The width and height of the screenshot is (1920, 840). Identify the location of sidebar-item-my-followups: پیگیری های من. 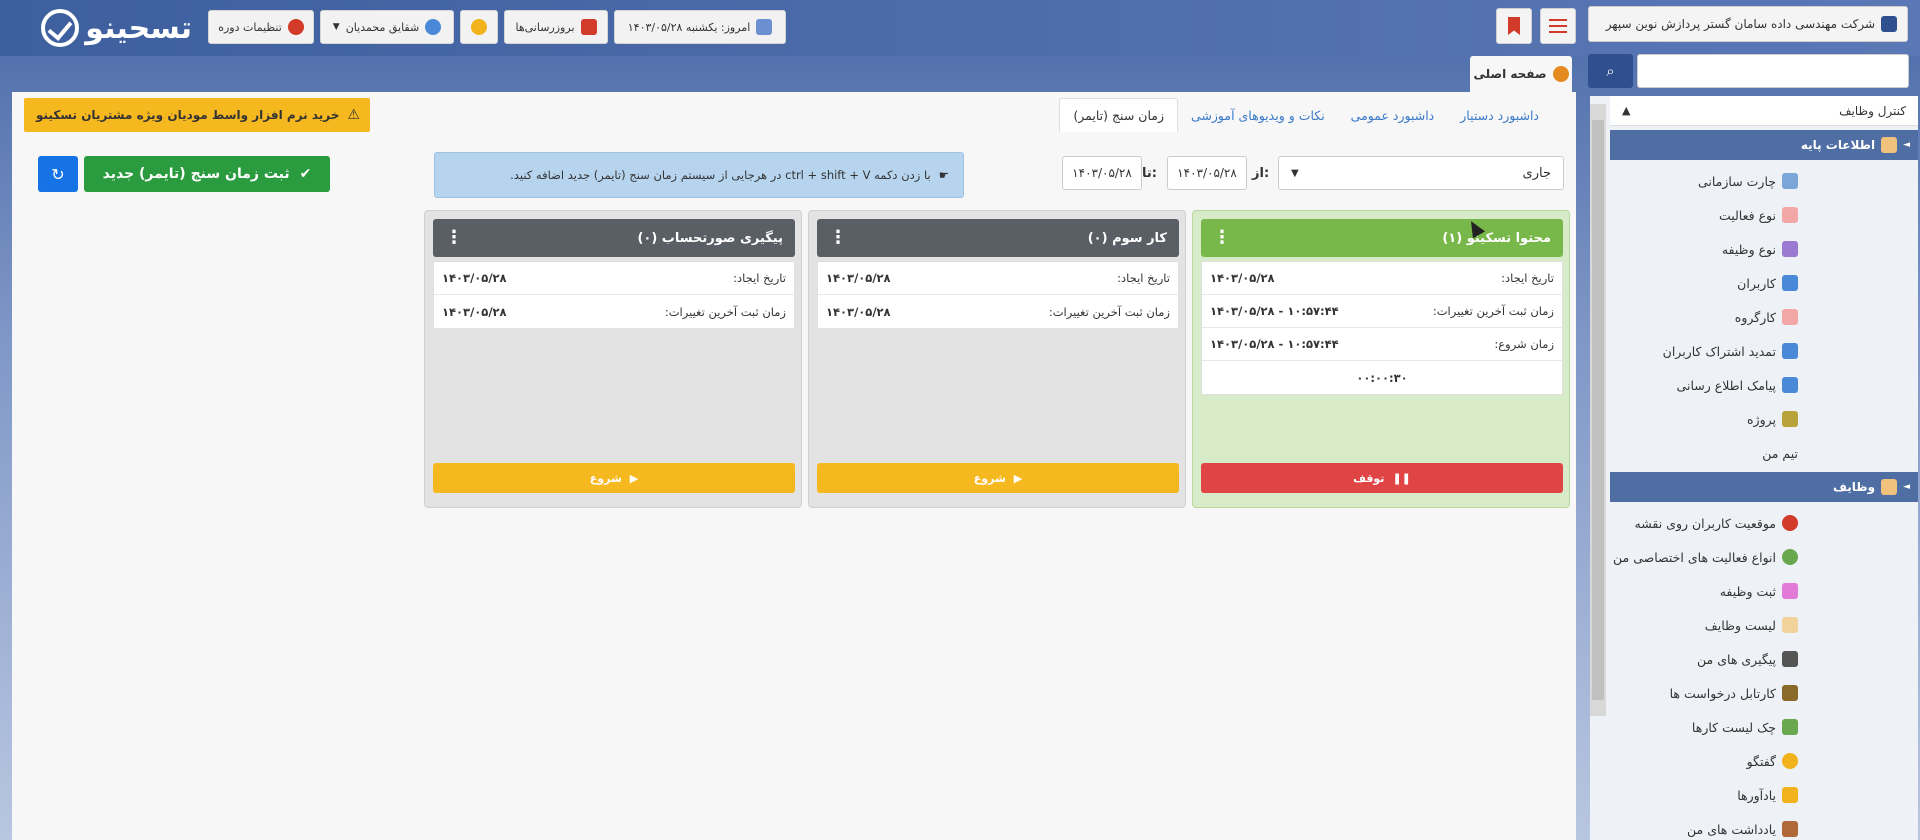
(1764, 659).